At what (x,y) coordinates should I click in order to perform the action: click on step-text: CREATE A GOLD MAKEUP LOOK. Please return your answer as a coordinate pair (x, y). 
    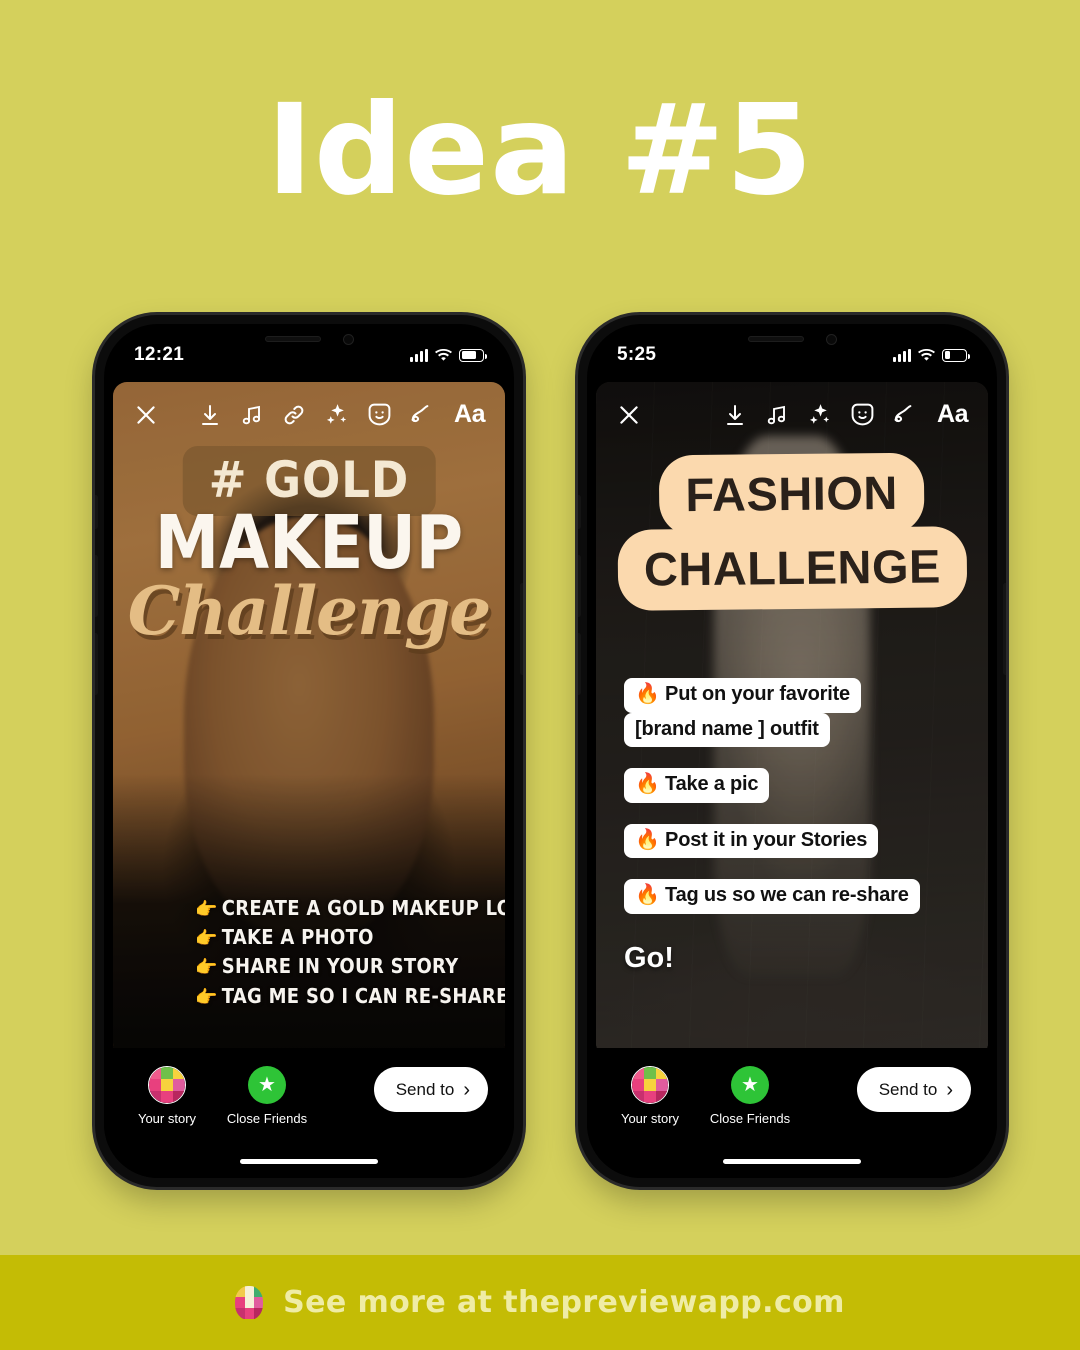
    Looking at the image, I should click on (363, 907).